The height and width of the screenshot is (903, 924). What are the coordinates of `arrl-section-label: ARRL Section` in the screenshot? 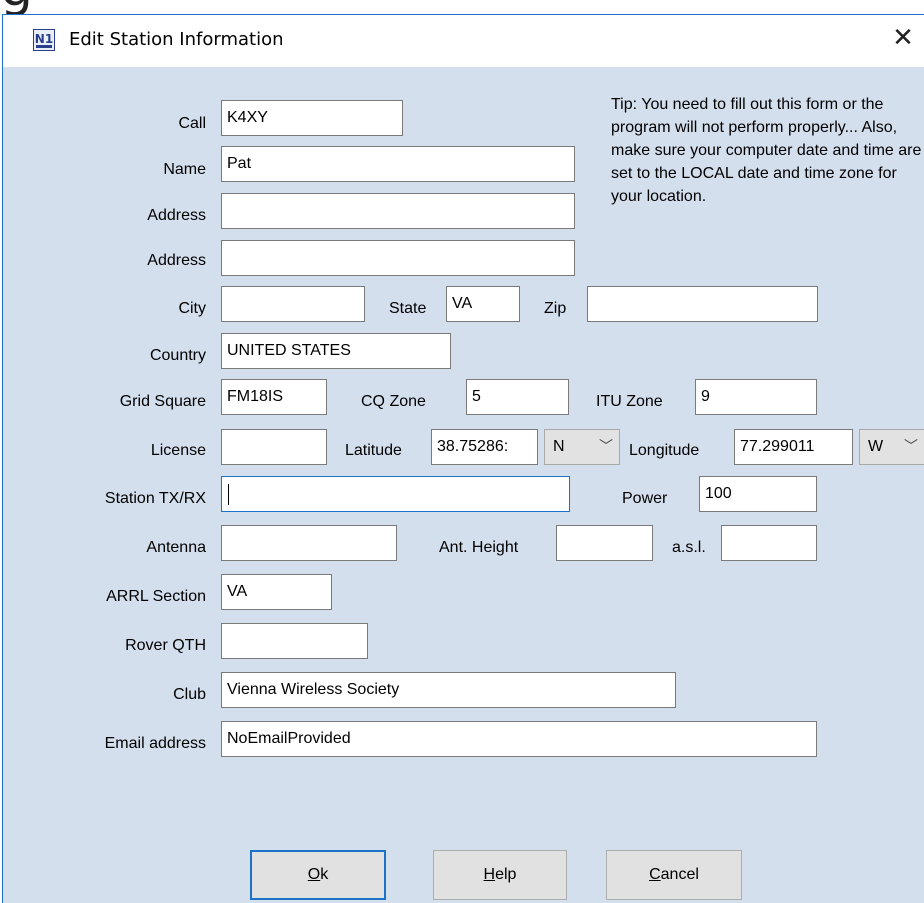 It's located at (156, 596).